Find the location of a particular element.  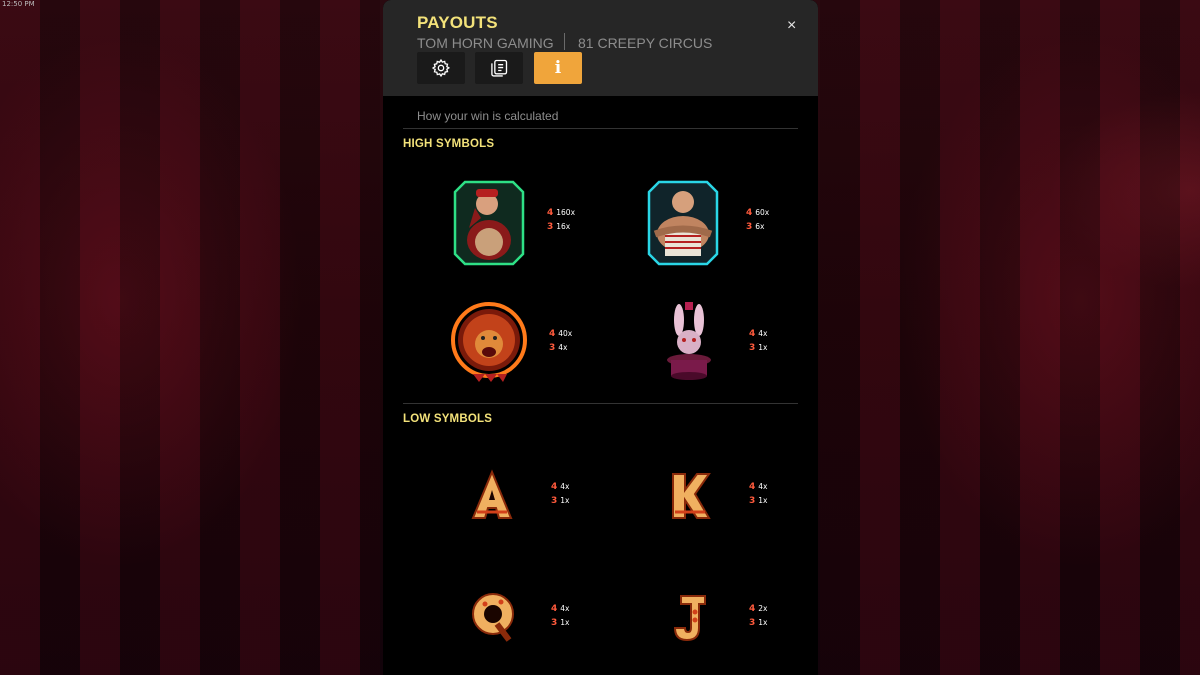

pay-row: 4 2x is located at coordinates (758, 609).